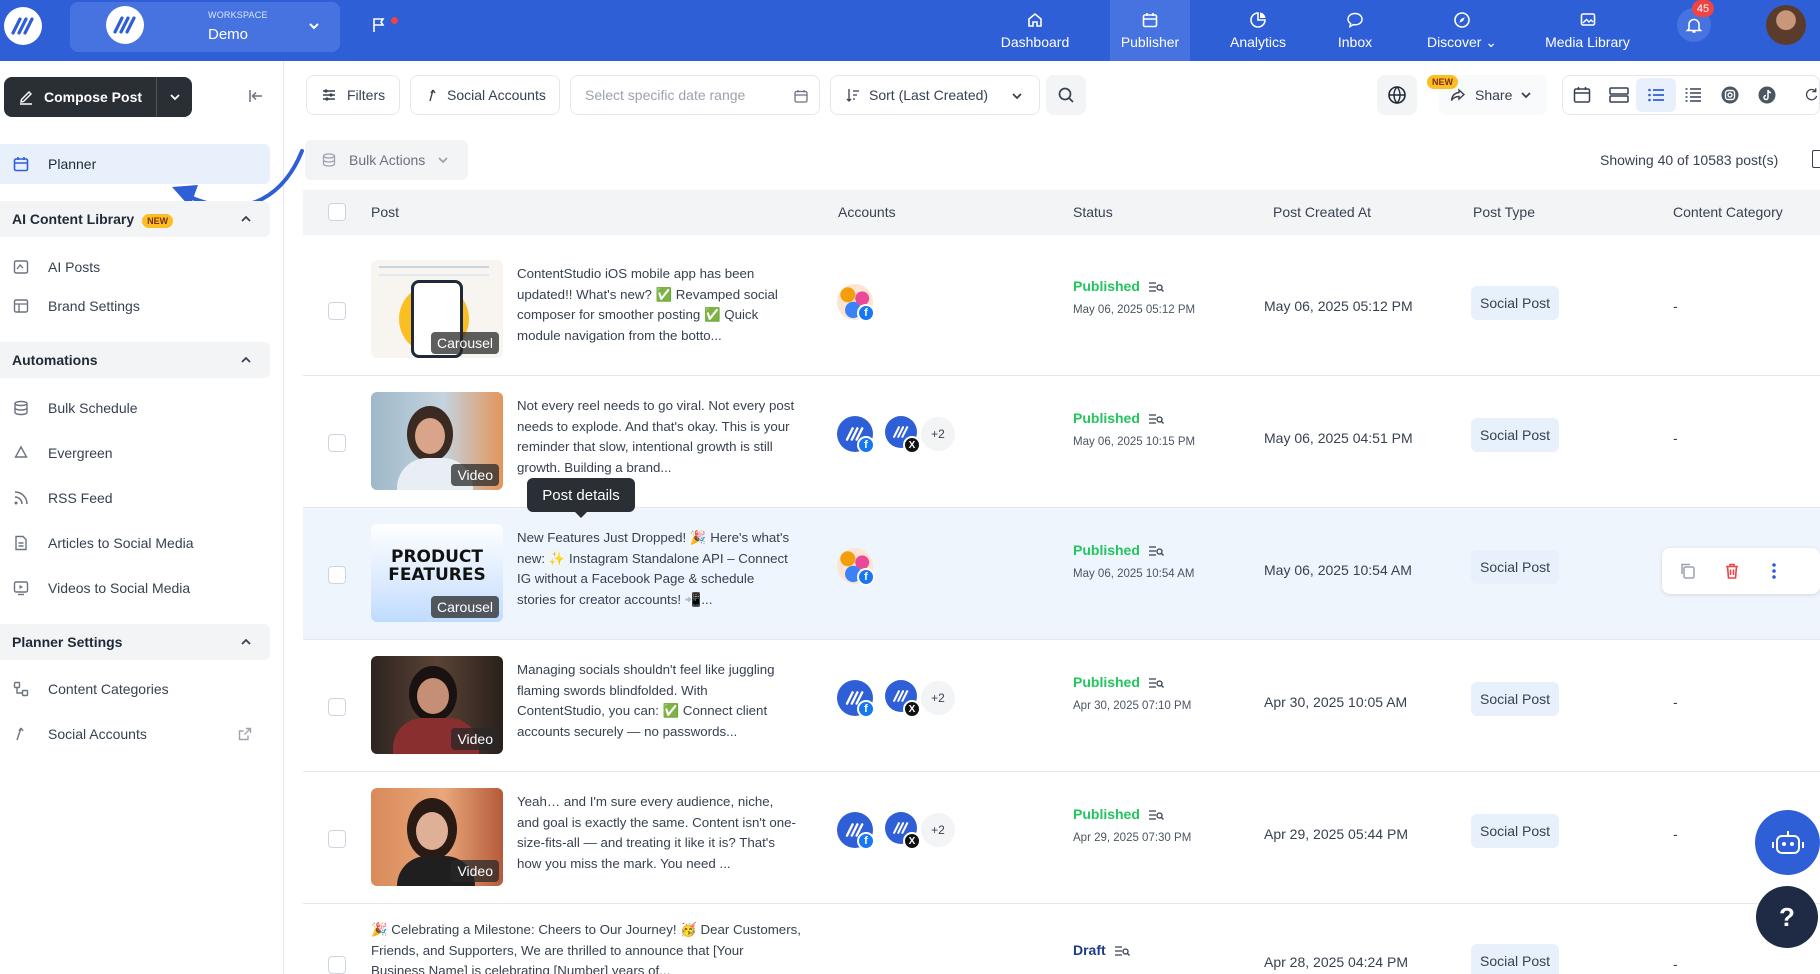 The image size is (1820, 974). Describe the element at coordinates (205, 27) in the screenshot. I see `workspace-switcher: WORKSPACE Demo` at that location.